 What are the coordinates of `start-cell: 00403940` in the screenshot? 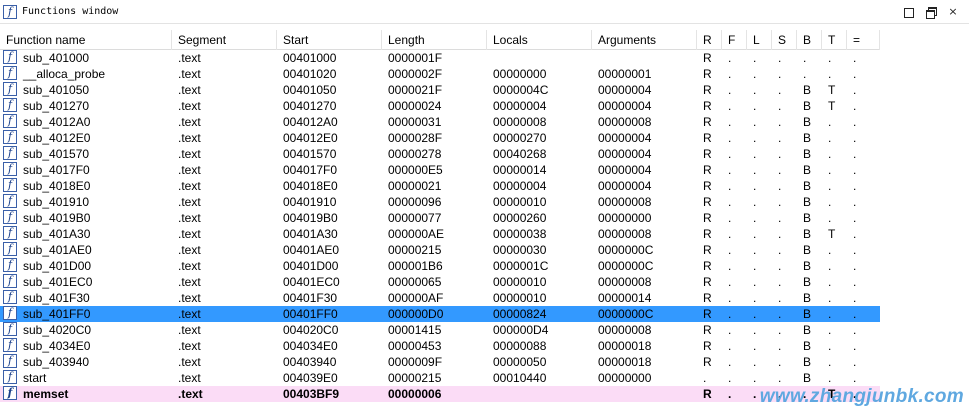 It's located at (310, 362).